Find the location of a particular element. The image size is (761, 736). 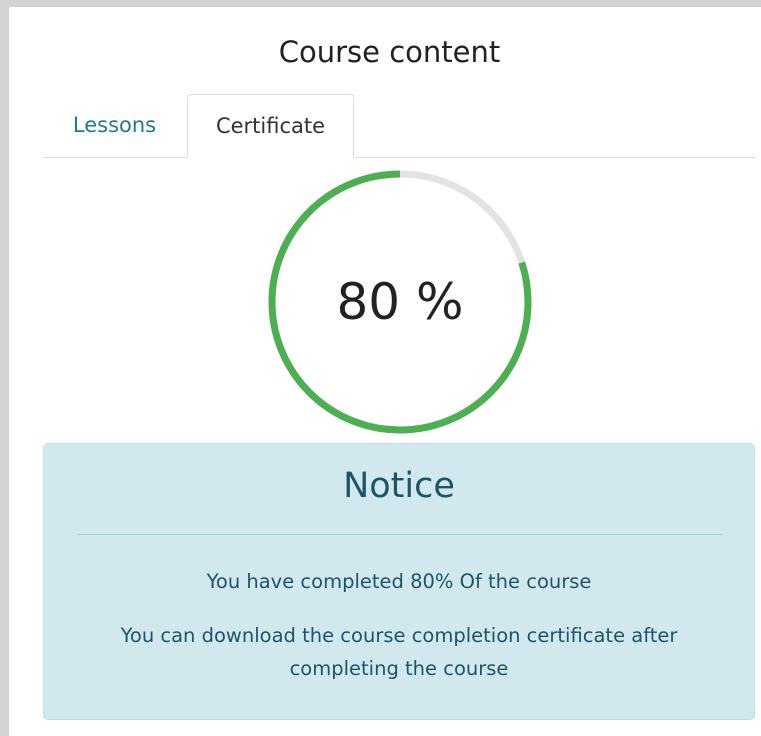

panel-title: Course content is located at coordinates (389, 52).